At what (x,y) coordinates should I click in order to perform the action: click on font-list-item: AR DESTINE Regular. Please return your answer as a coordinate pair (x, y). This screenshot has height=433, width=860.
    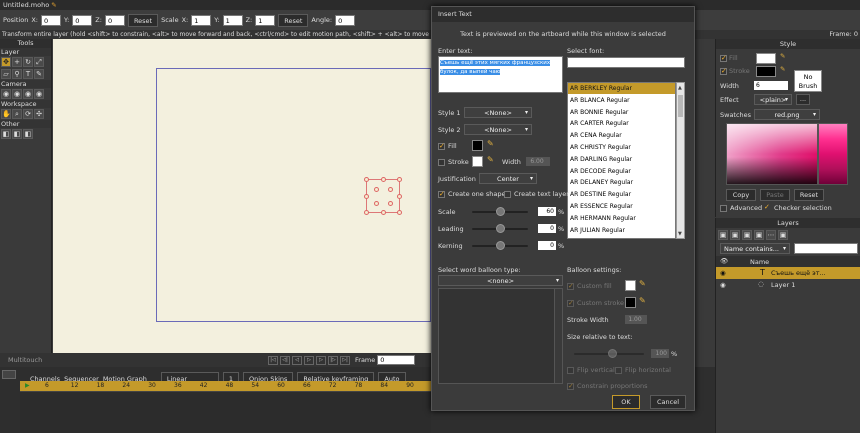
    Looking at the image, I should click on (621, 195).